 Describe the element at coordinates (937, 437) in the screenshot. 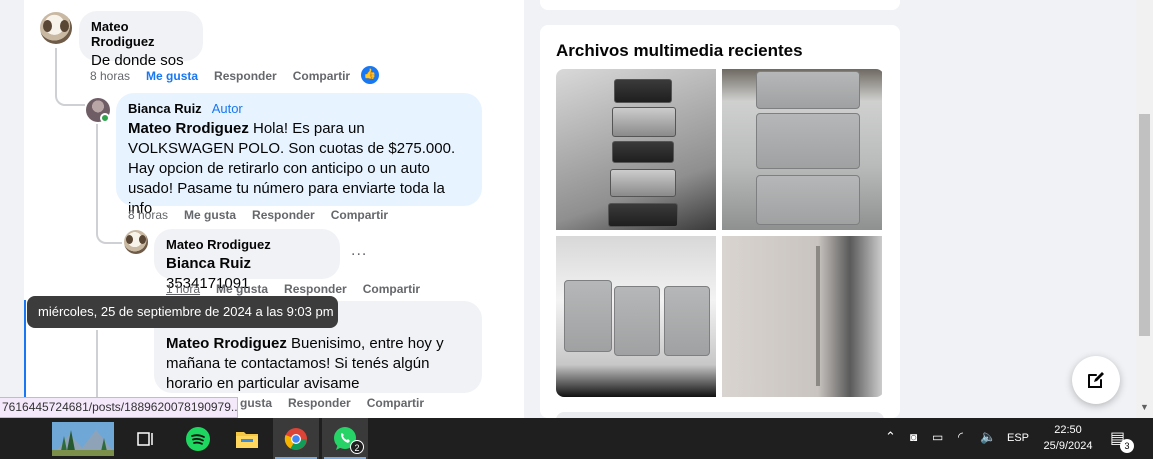

I see `battery-icon: ▭` at that location.